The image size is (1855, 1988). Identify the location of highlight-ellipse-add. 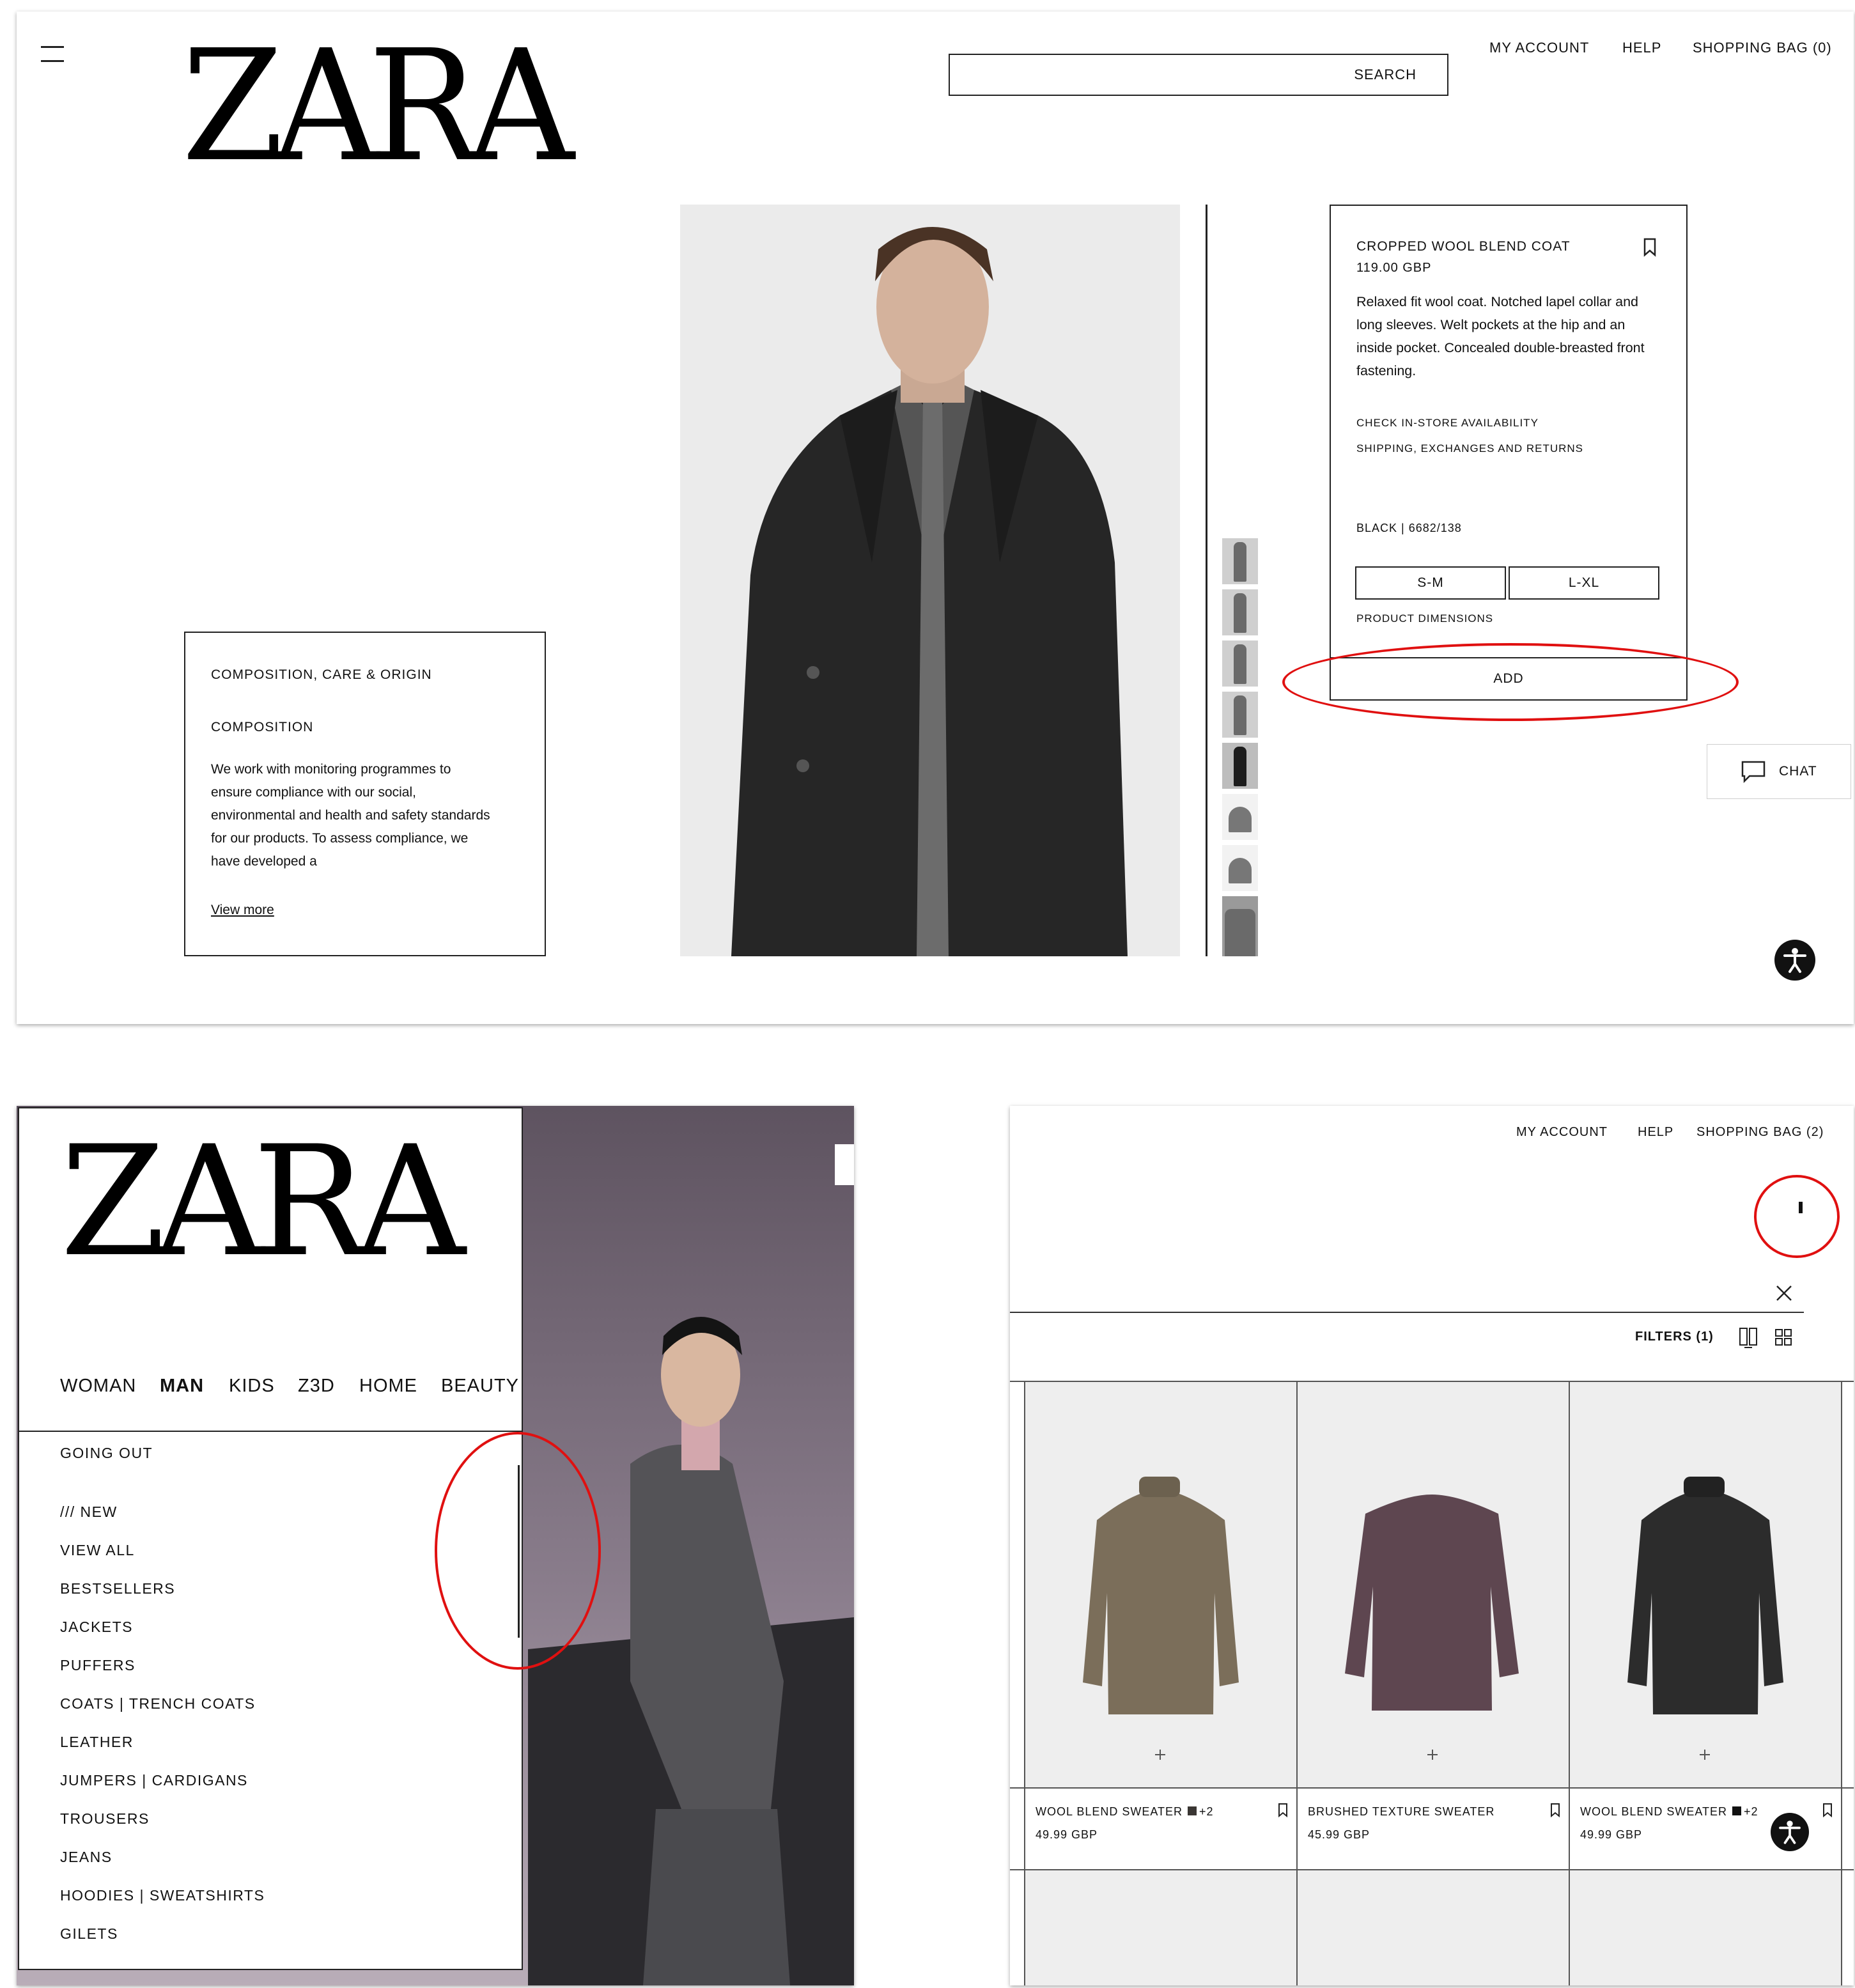
(1510, 682).